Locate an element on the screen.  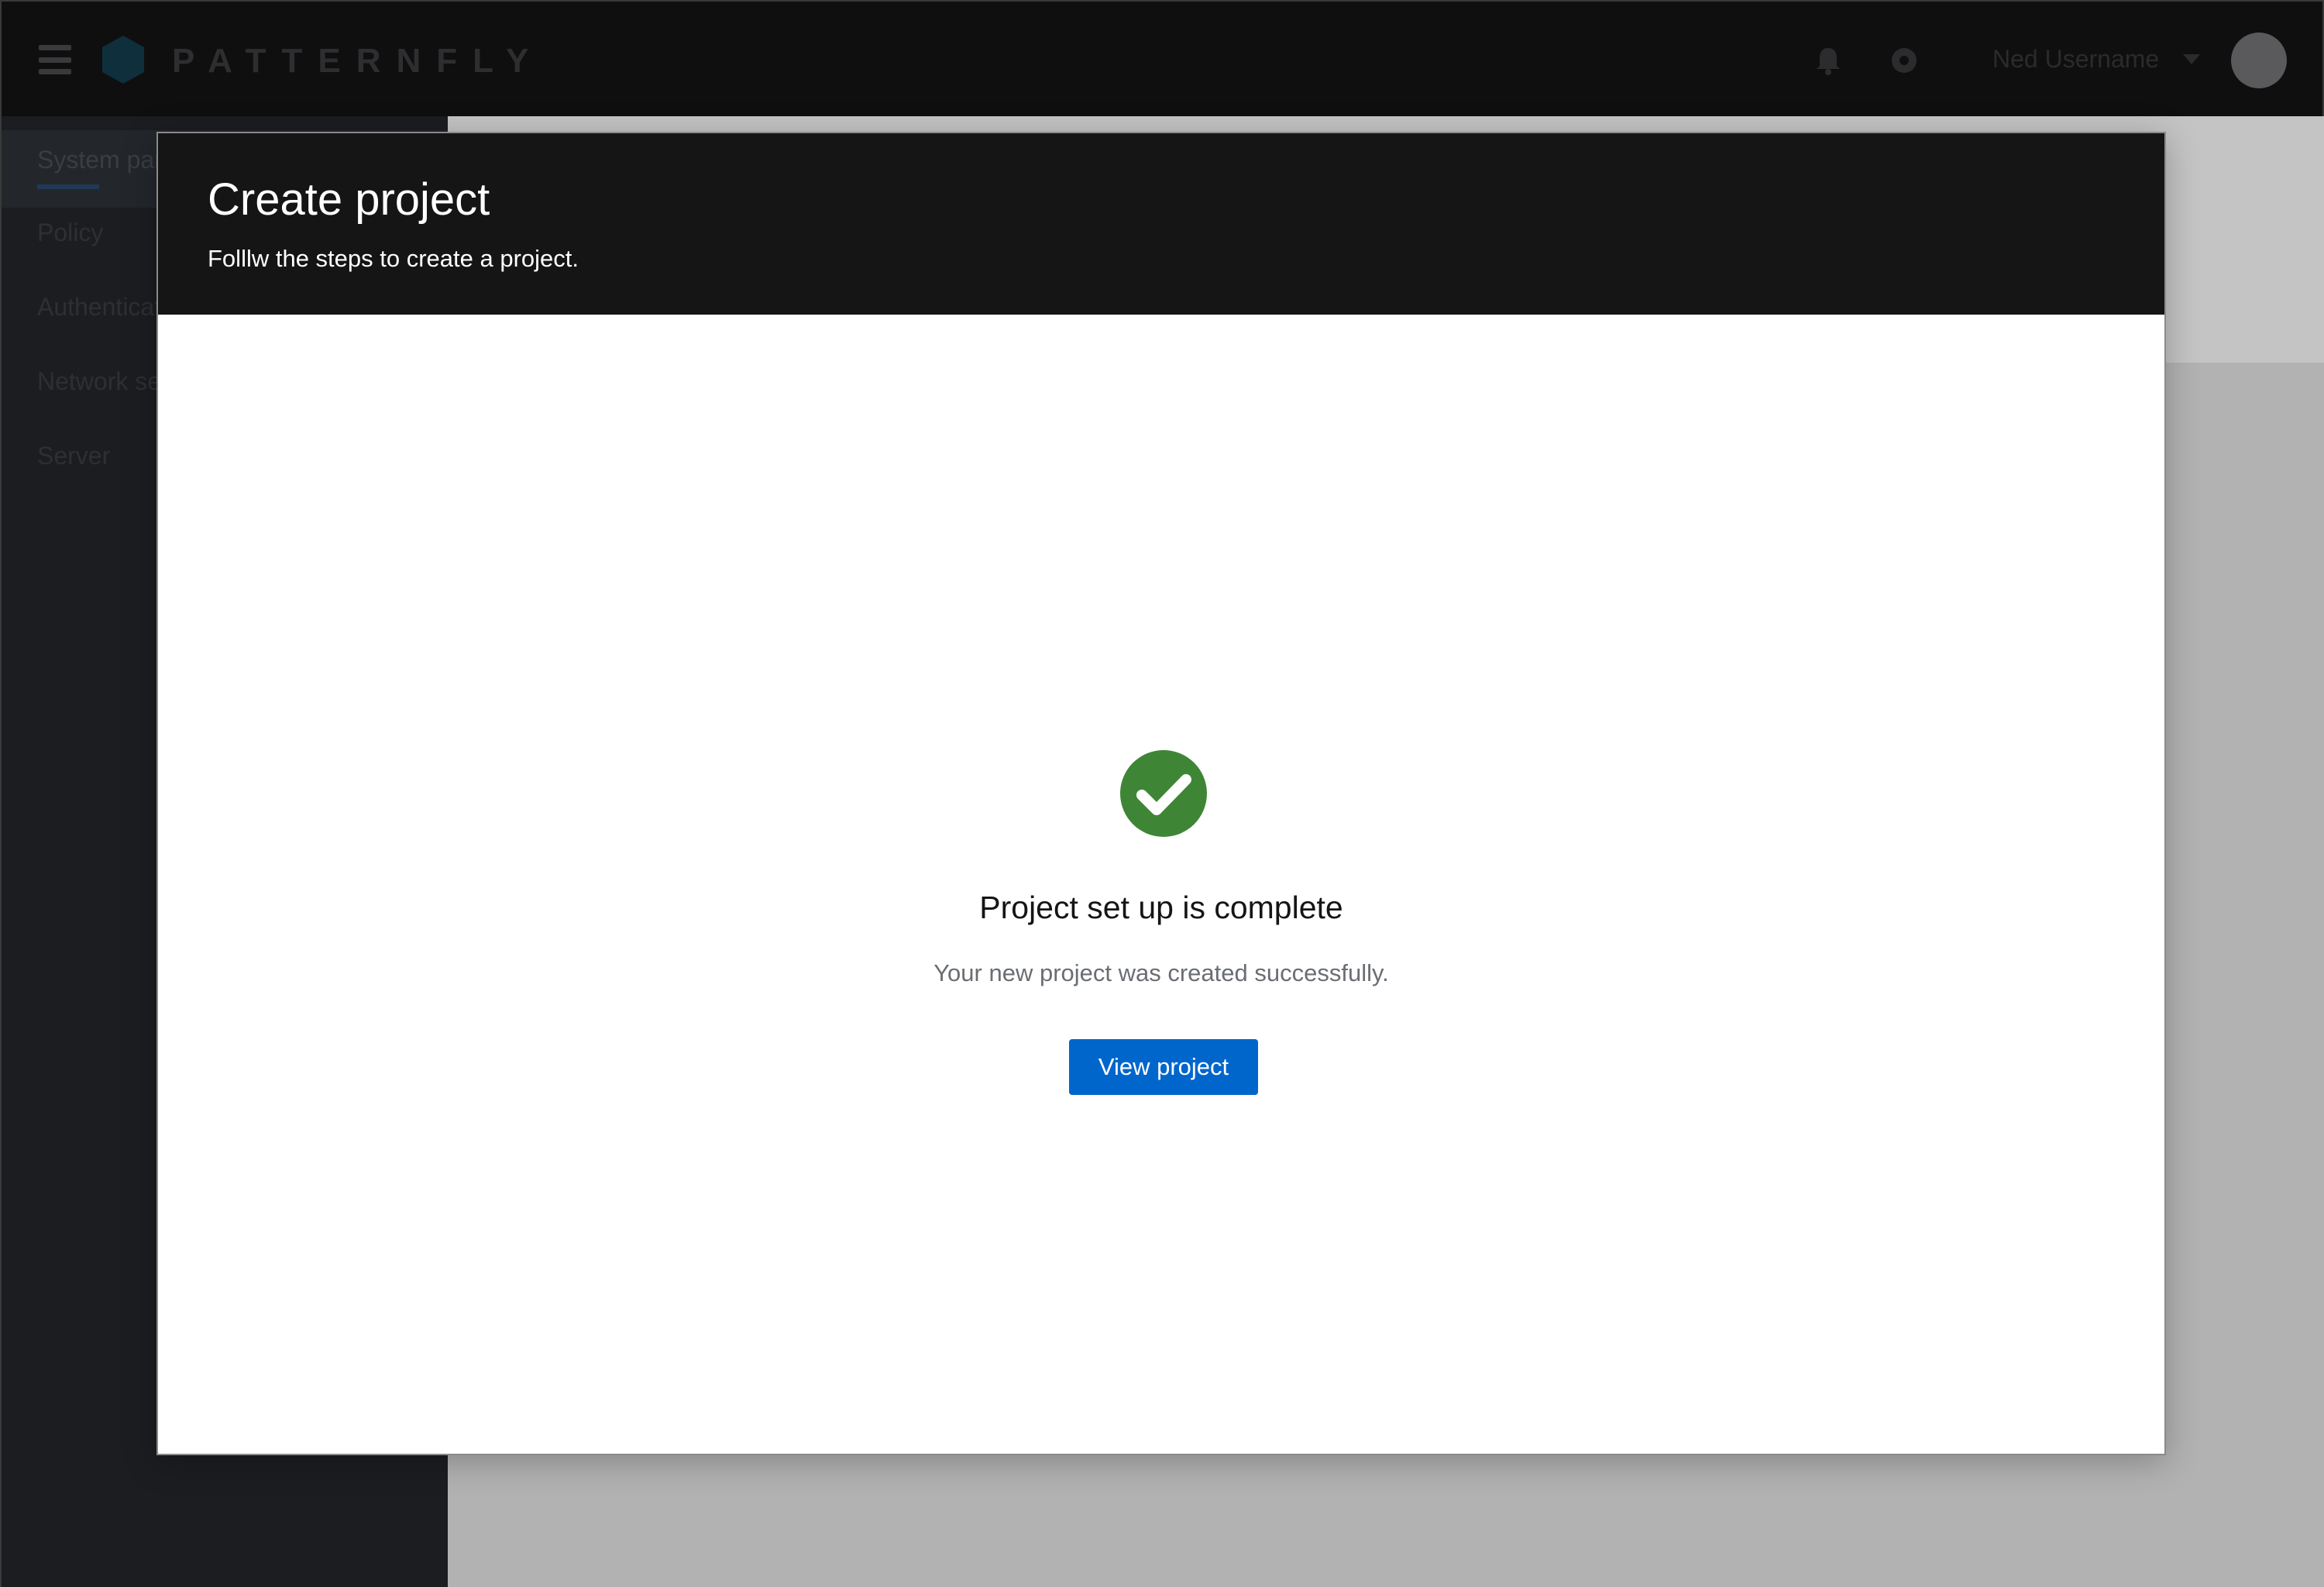
caret-down-icon is located at coordinates (2191, 60).